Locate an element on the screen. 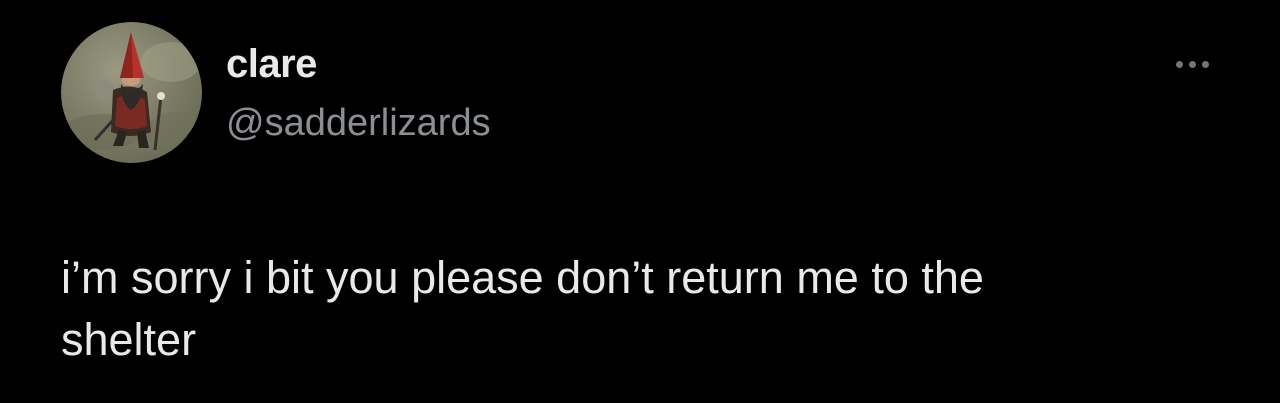 The image size is (1280, 403). more-options-button is located at coordinates (1192, 64).